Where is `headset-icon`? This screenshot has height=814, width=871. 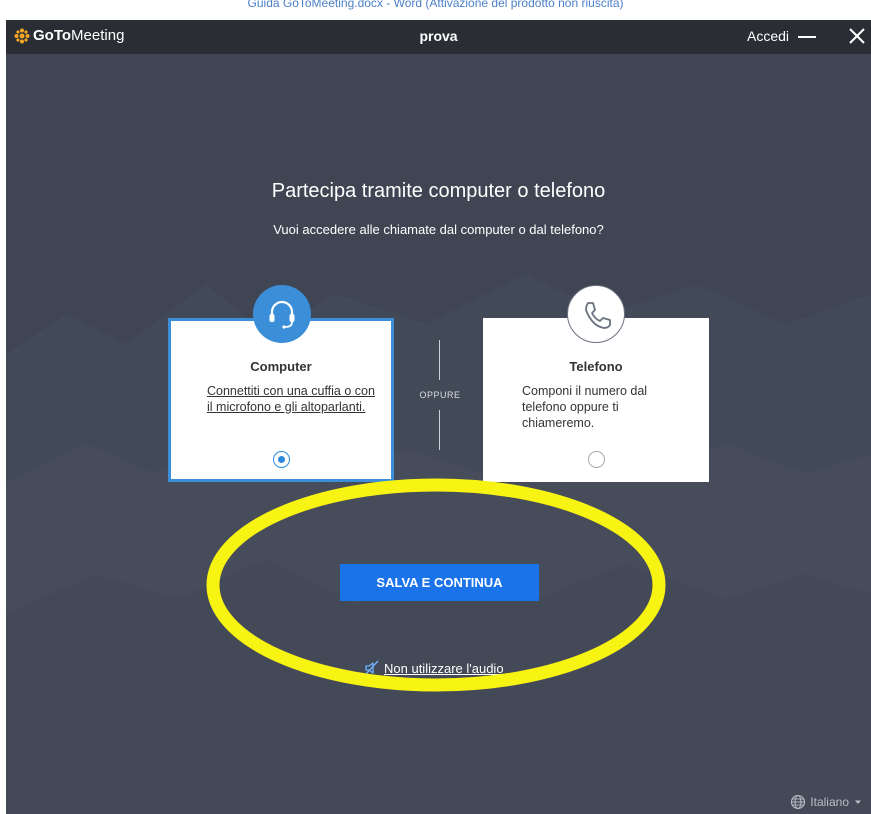
headset-icon is located at coordinates (282, 314).